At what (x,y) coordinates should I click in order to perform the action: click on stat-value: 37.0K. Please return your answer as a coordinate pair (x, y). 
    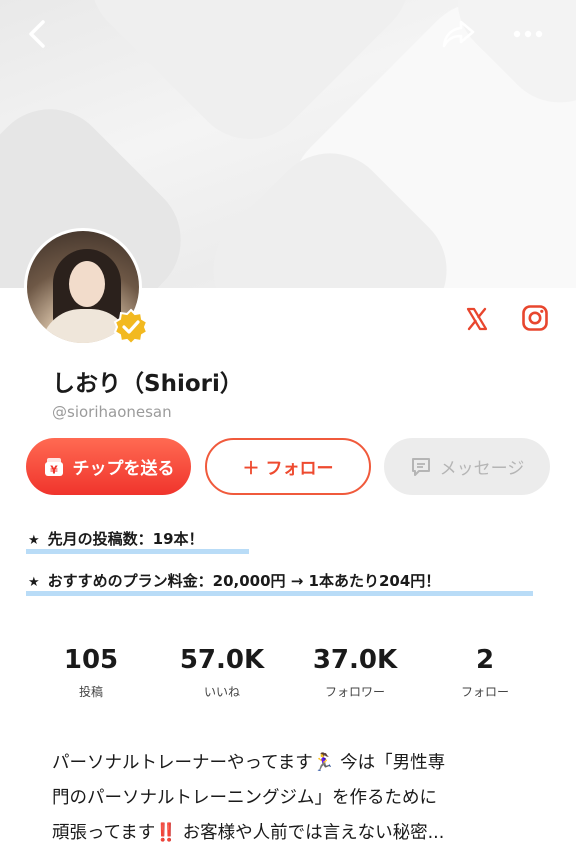
    Looking at the image, I should click on (355, 660).